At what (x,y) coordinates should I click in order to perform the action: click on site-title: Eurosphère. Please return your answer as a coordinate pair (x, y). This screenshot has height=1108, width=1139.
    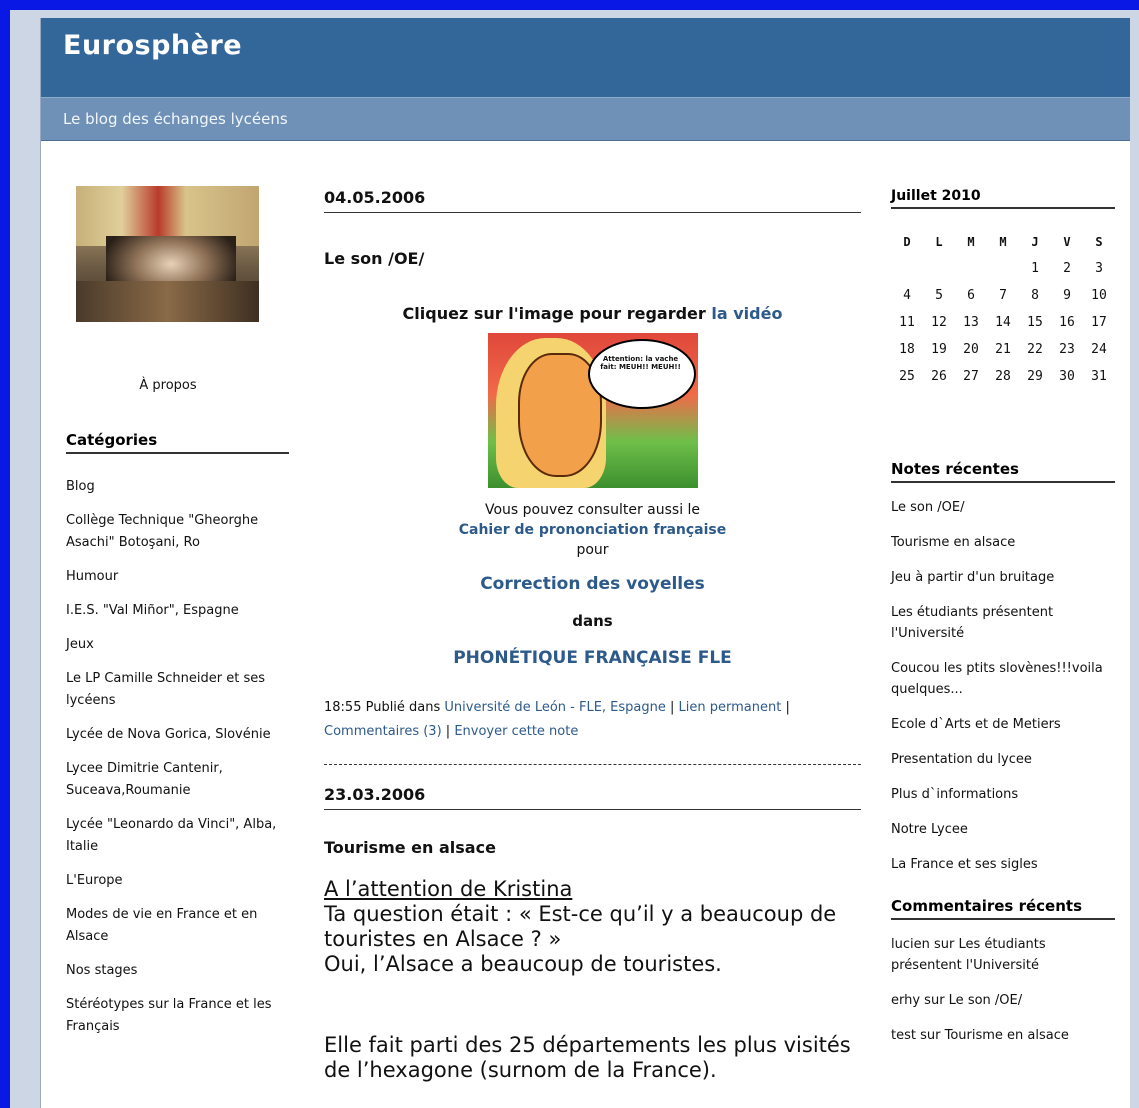
    Looking at the image, I should click on (152, 45).